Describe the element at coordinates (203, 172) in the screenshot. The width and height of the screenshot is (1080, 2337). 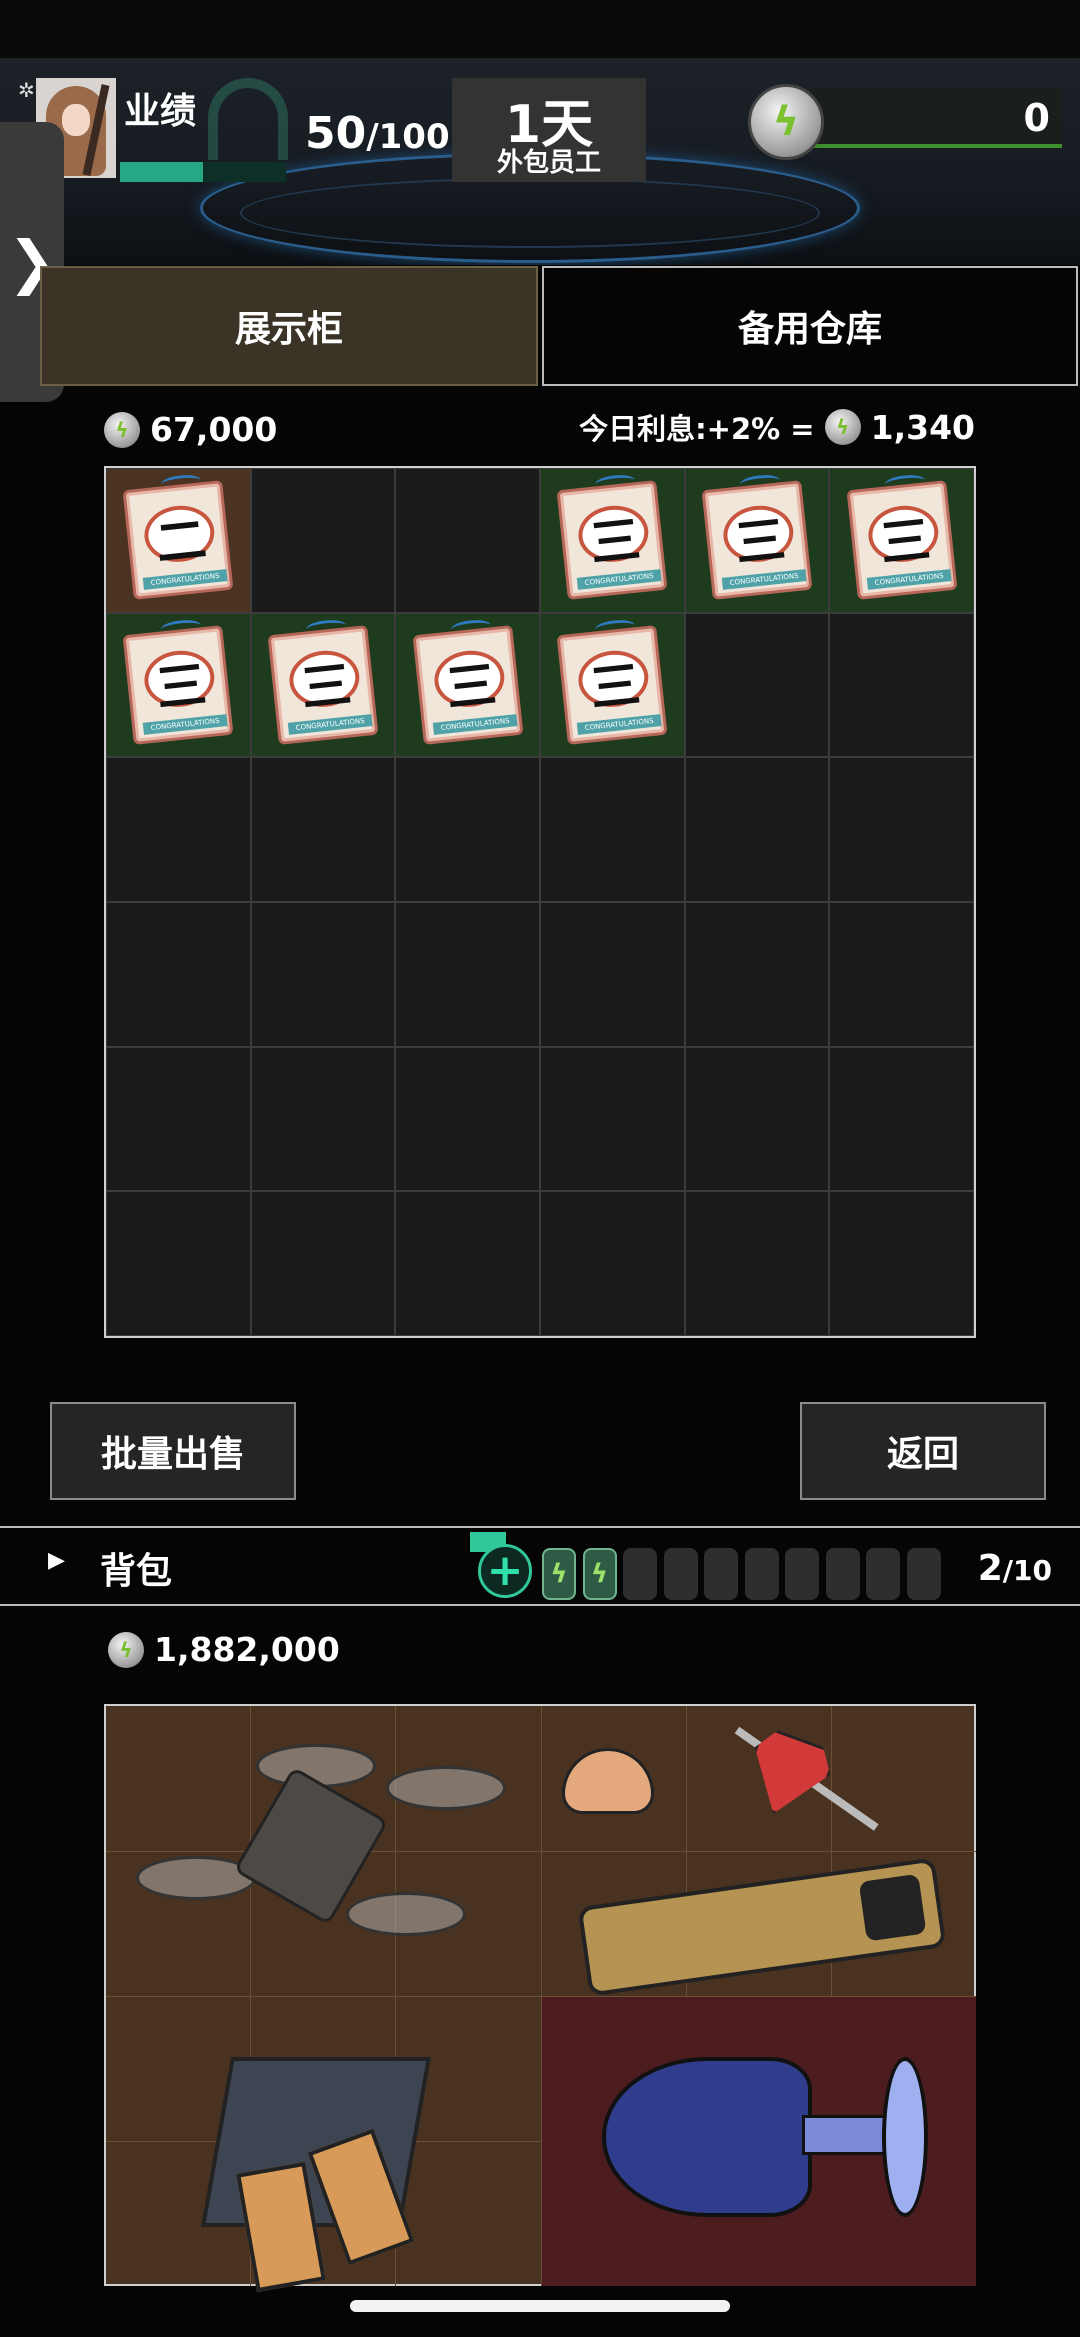
I see `performance-progress-bar` at that location.